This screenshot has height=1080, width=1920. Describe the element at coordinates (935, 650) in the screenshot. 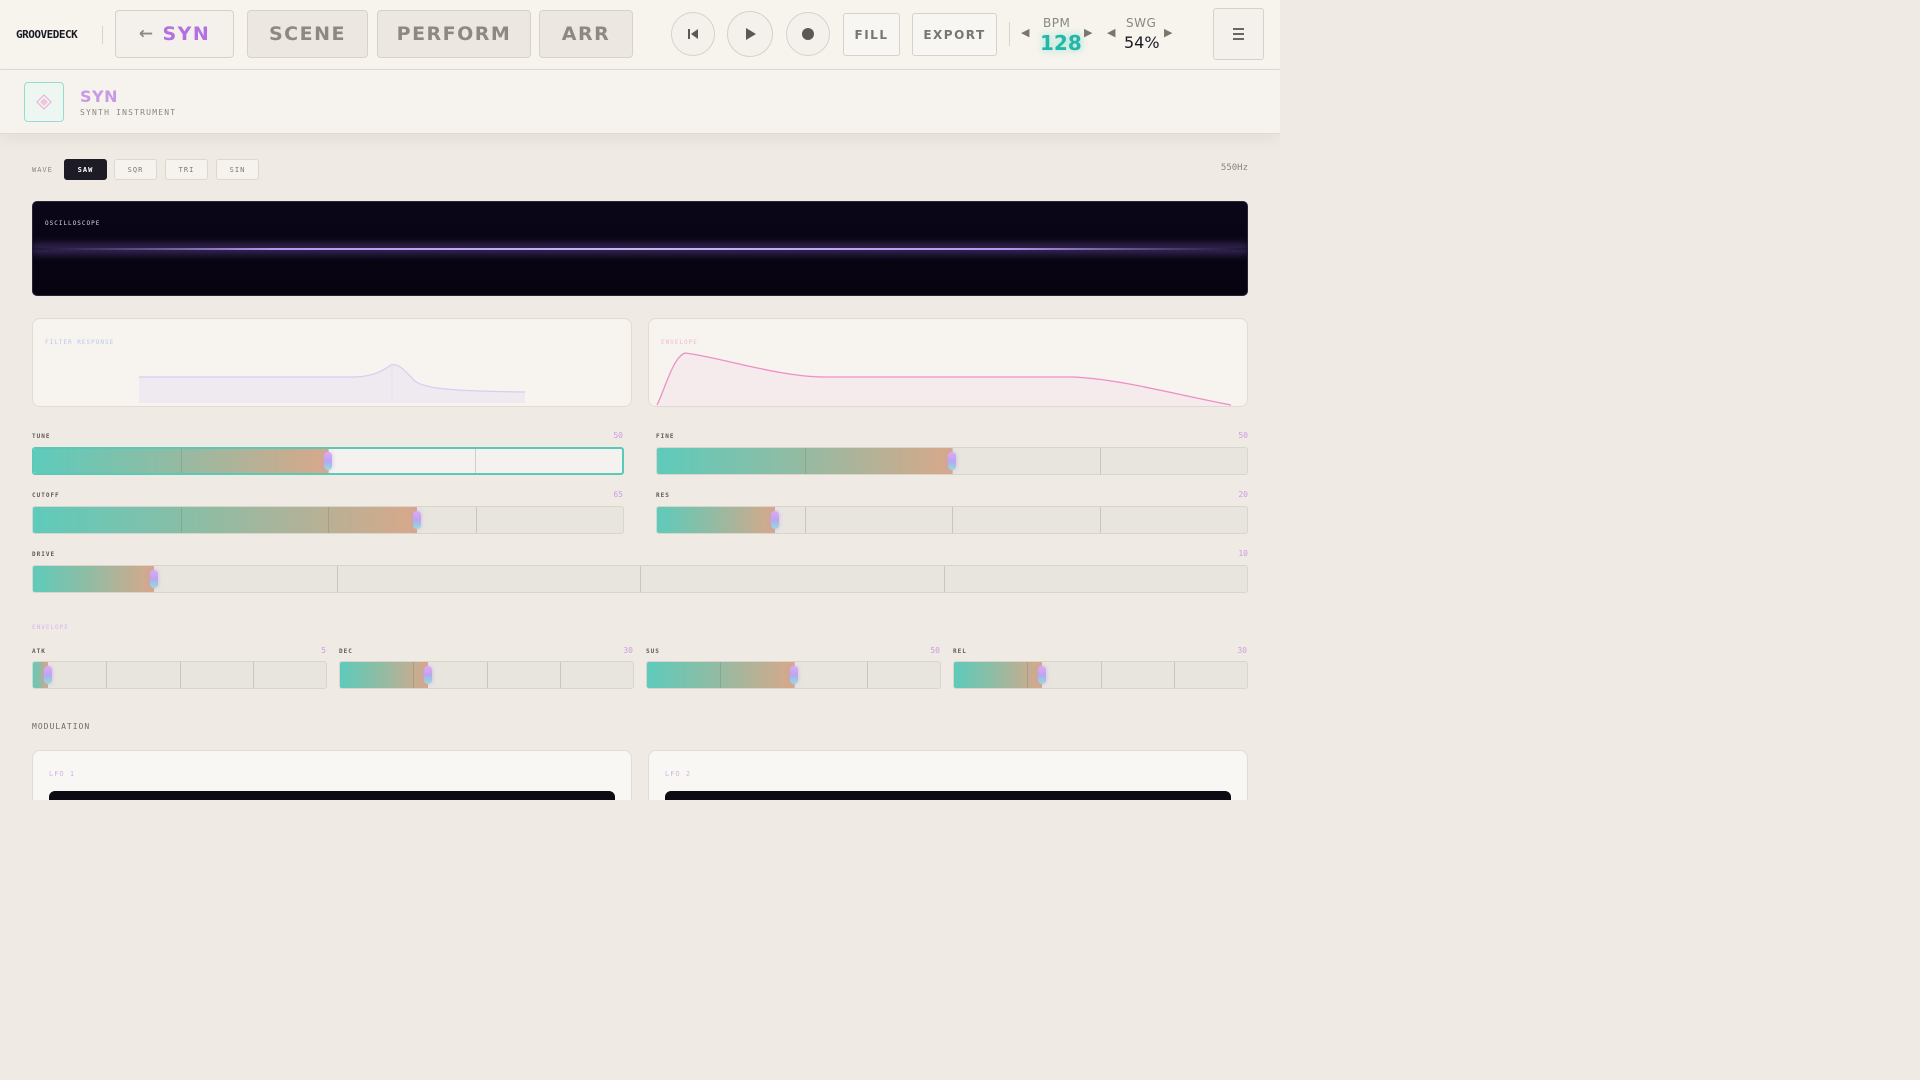

I see `param-value-sus: 50` at that location.